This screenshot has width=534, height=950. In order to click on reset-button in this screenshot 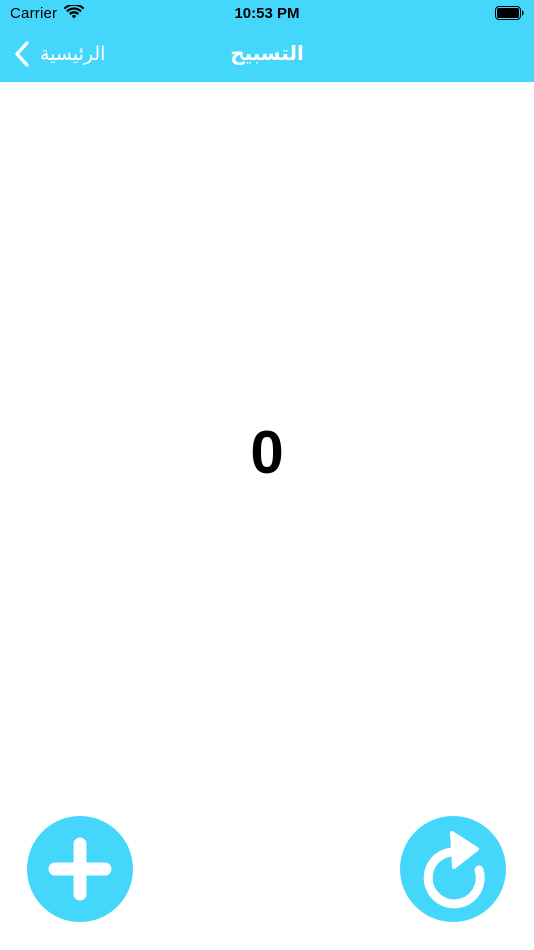, I will do `click(453, 869)`.